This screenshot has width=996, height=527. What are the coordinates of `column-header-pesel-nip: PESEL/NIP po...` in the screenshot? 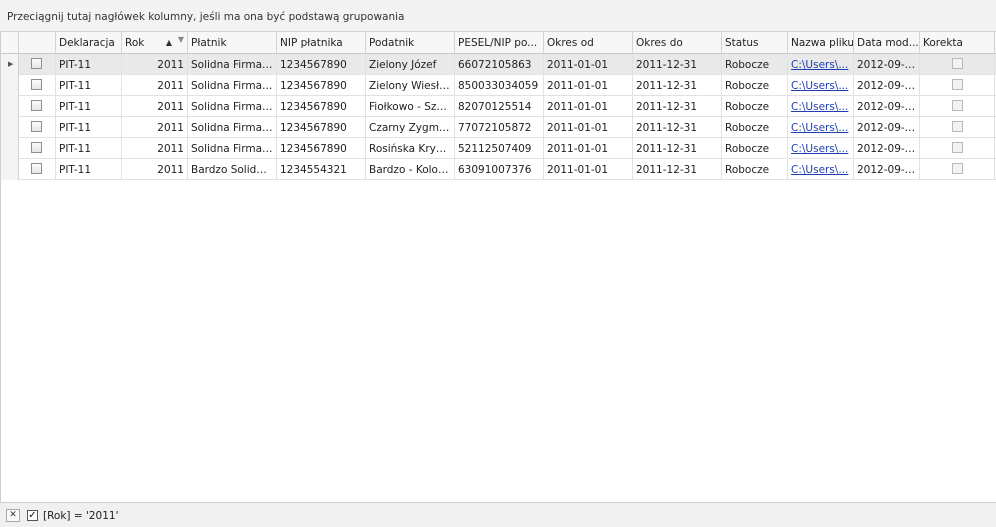 It's located at (499, 43).